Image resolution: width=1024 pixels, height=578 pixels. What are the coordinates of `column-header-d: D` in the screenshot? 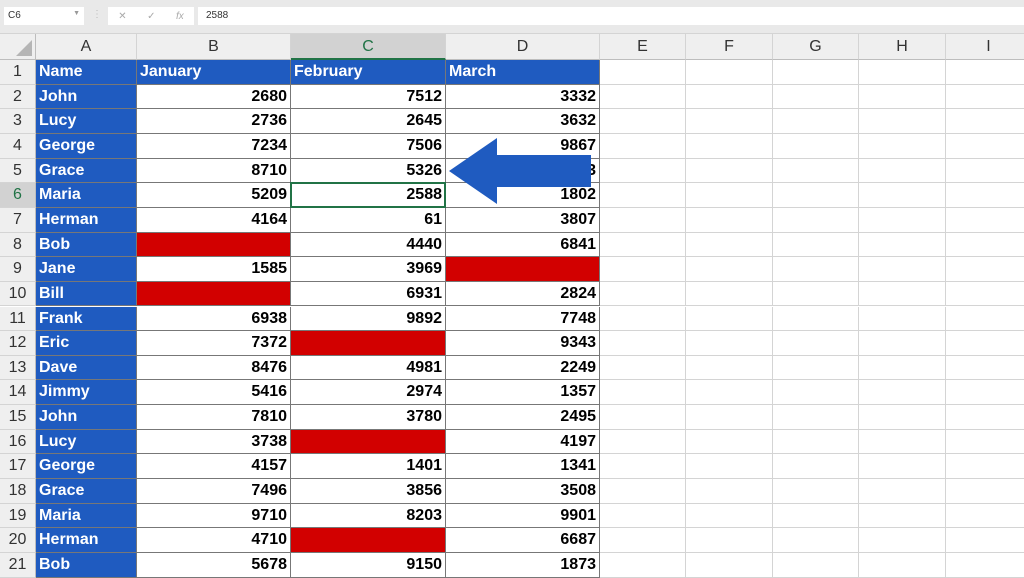 It's located at (523, 47).